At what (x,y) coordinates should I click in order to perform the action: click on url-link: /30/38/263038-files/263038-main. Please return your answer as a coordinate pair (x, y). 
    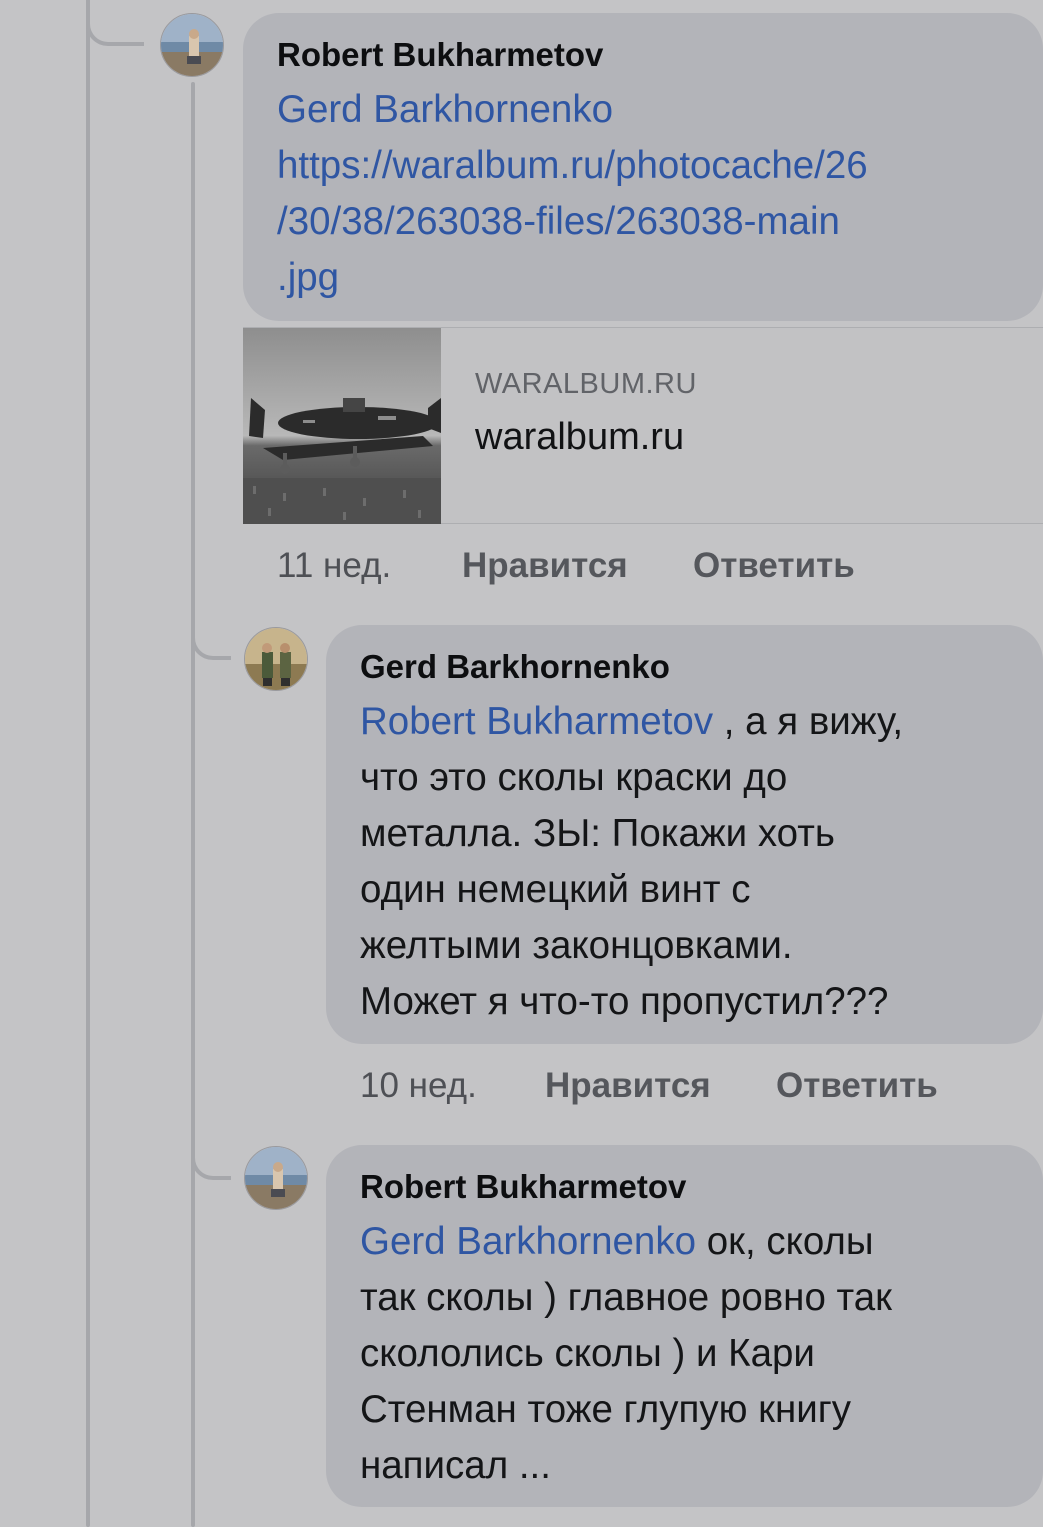
    Looking at the image, I should click on (572, 222).